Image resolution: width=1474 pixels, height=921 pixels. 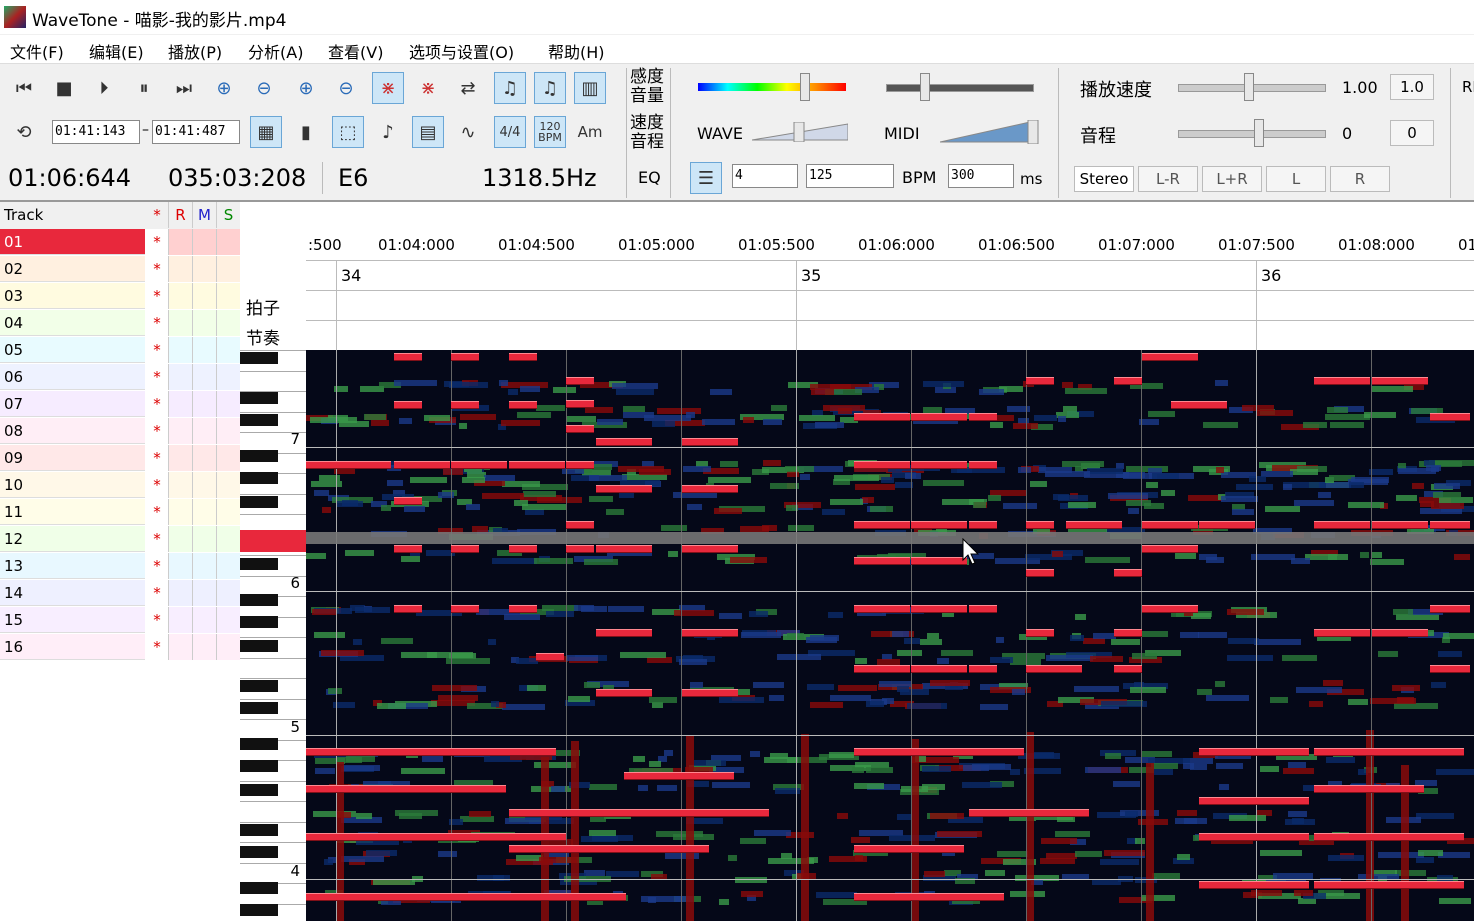 I want to click on range-end-input: 01:41:487, so click(x=196, y=132).